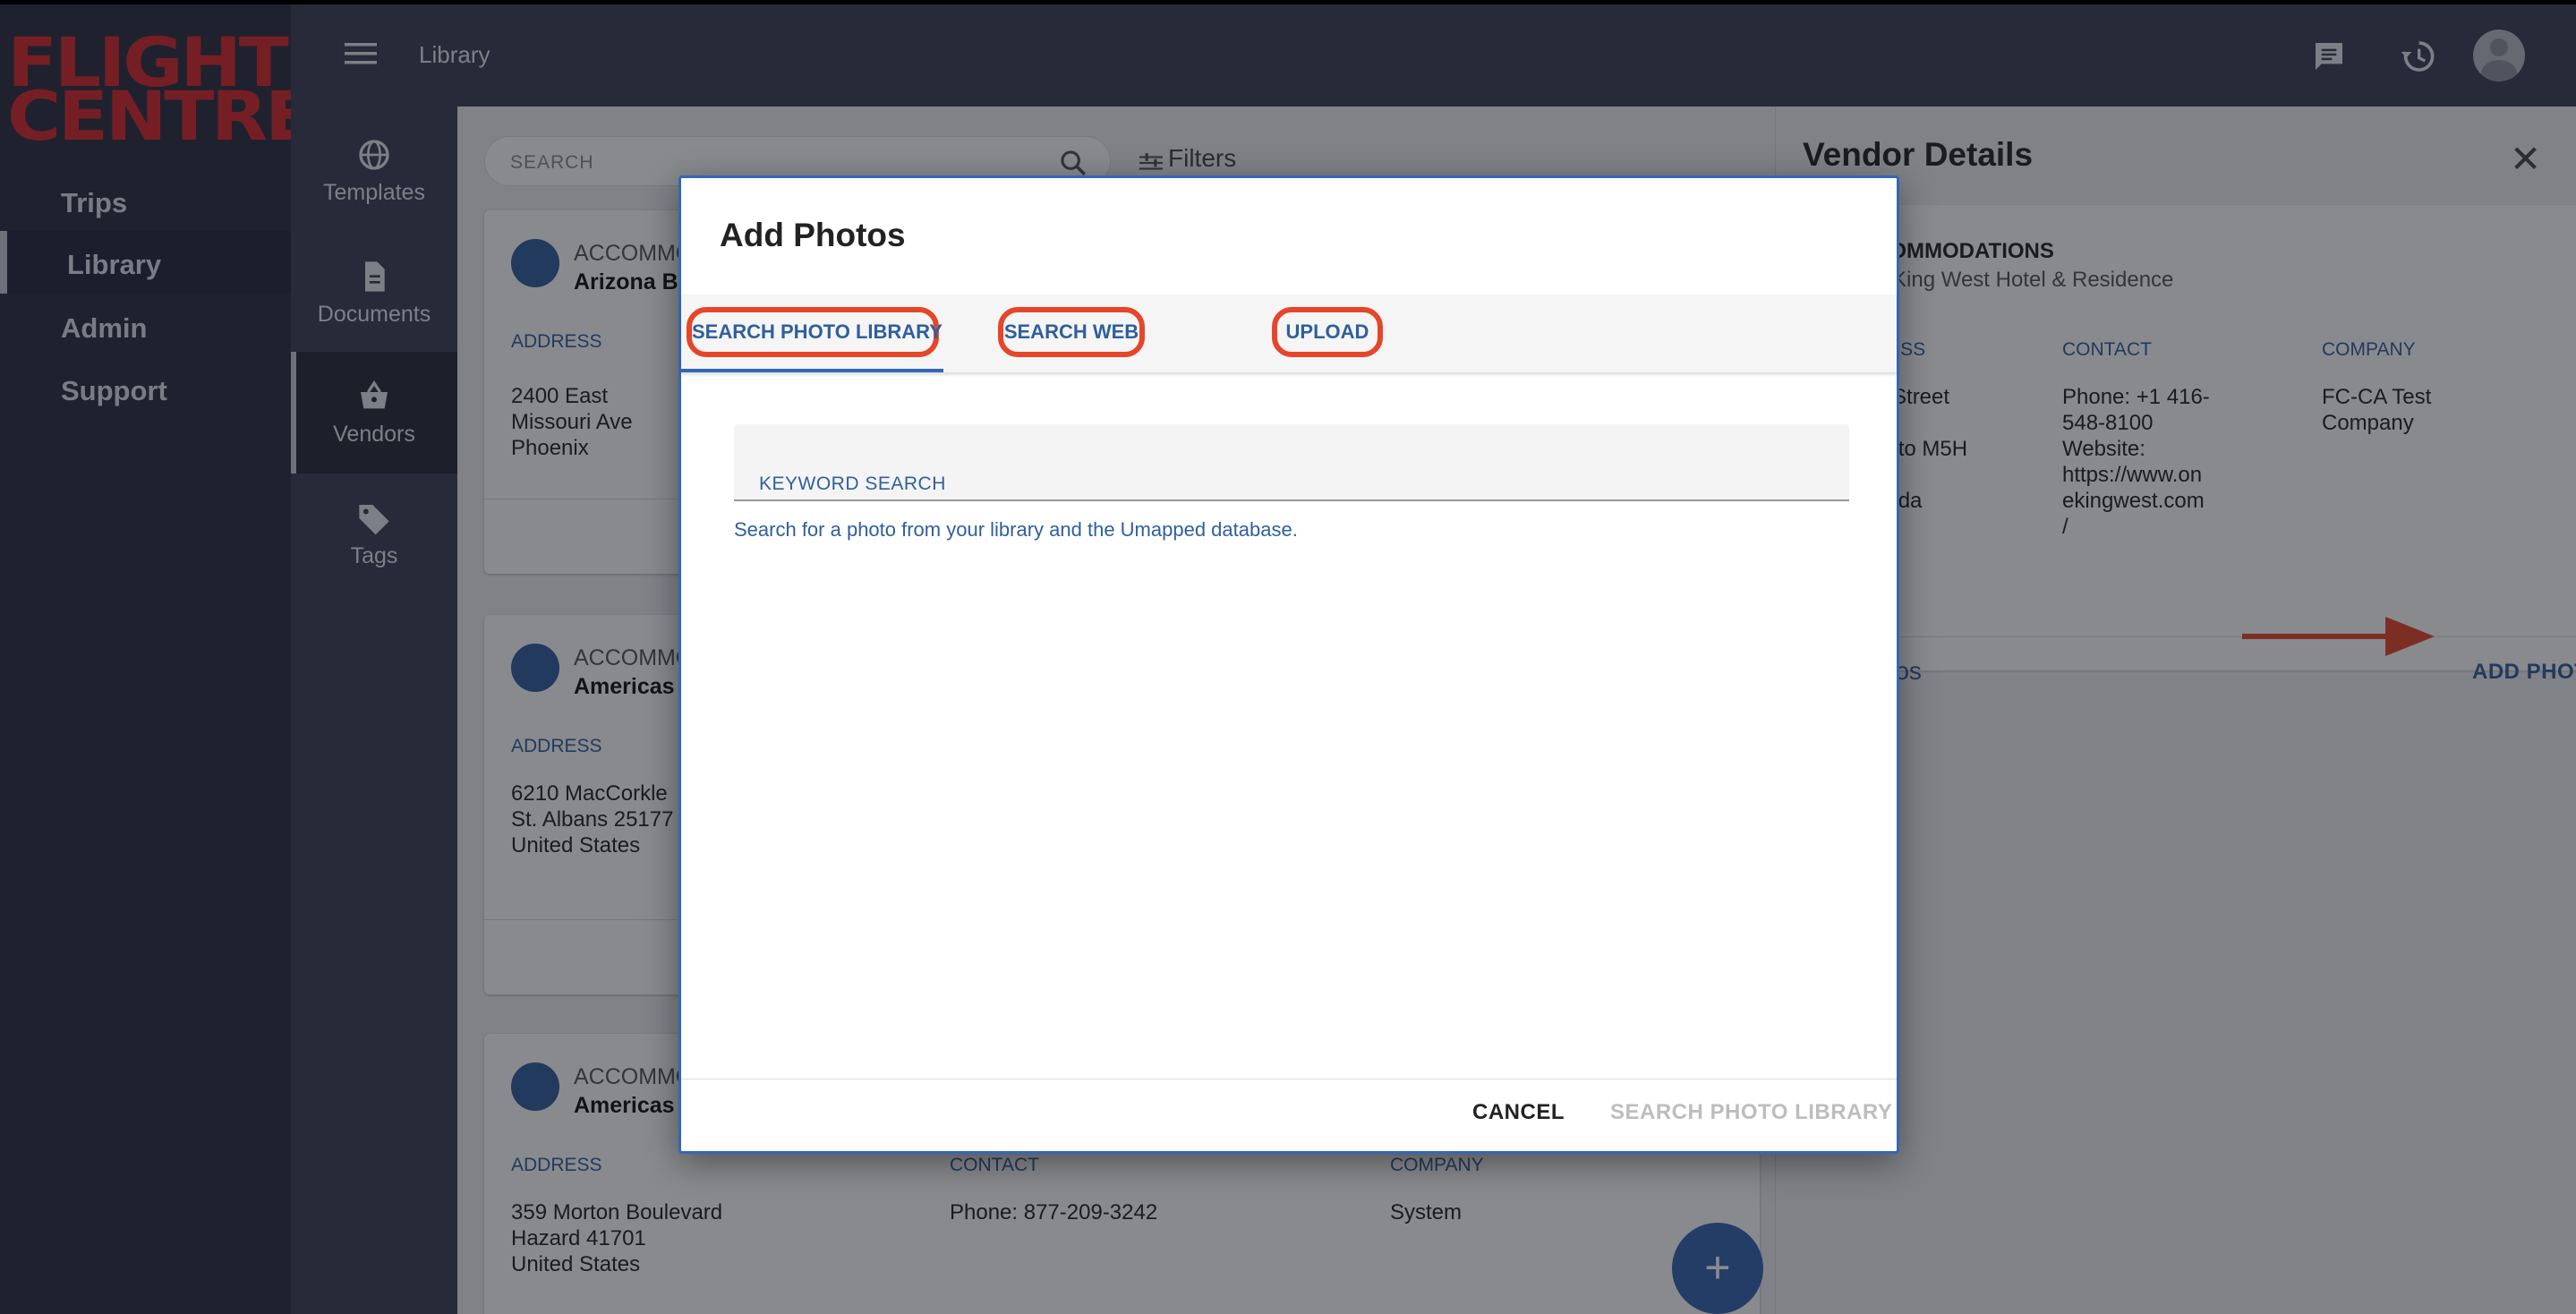 The height and width of the screenshot is (1314, 2576). What do you see at coordinates (1071, 332) in the screenshot?
I see `tab-search-web: SEARCH WEB` at bounding box center [1071, 332].